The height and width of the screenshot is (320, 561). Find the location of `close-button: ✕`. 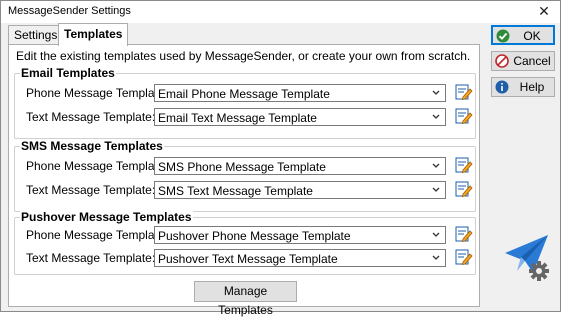

close-button: ✕ is located at coordinates (544, 11).